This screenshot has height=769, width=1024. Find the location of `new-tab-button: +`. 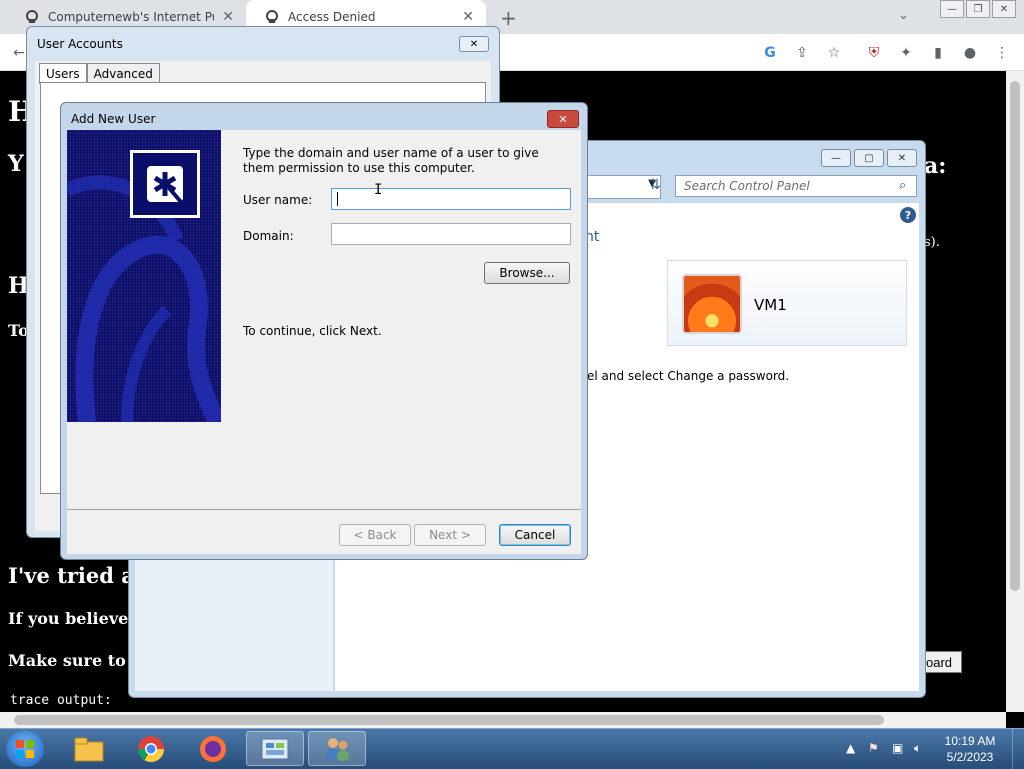

new-tab-button: + is located at coordinates (508, 18).